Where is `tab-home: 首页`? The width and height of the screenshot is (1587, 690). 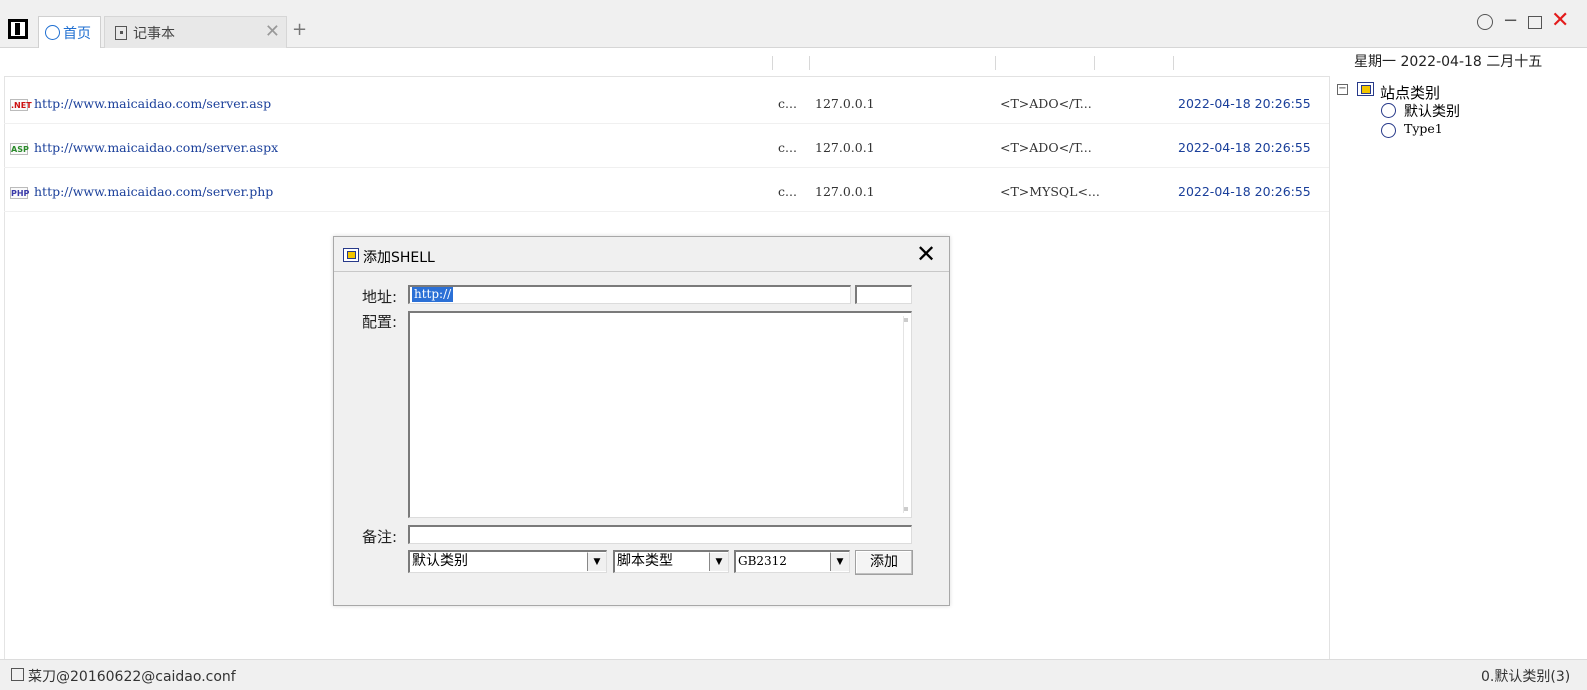
tab-home: 首页 is located at coordinates (69, 32).